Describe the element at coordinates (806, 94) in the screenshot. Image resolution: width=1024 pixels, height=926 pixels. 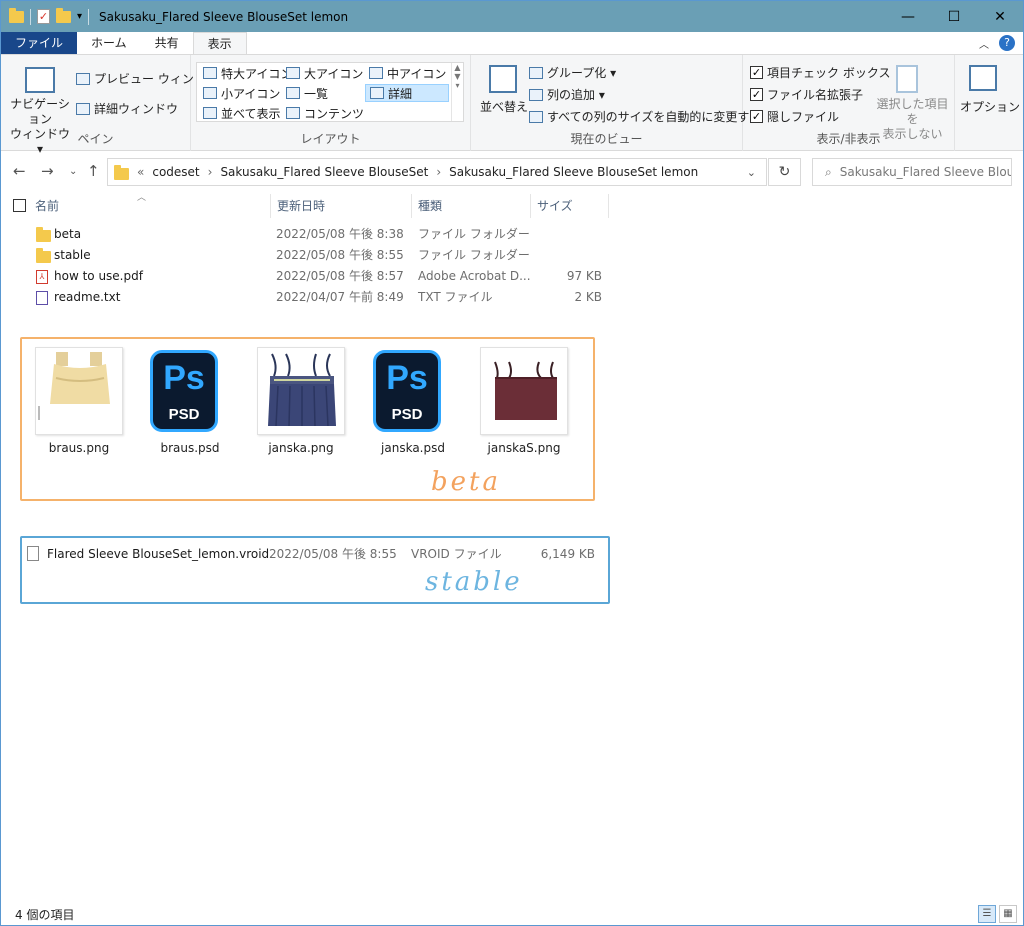
I see `file-extensions-toggle: ✓ ファイル名拡張子` at that location.